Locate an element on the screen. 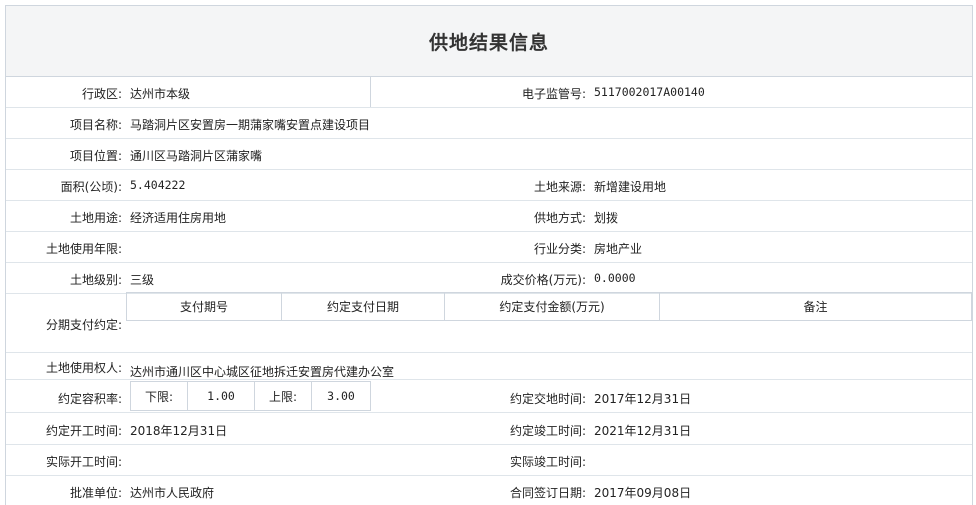 The height and width of the screenshot is (505, 976). start-actual-label: 实际开工时间: is located at coordinates (83, 462).